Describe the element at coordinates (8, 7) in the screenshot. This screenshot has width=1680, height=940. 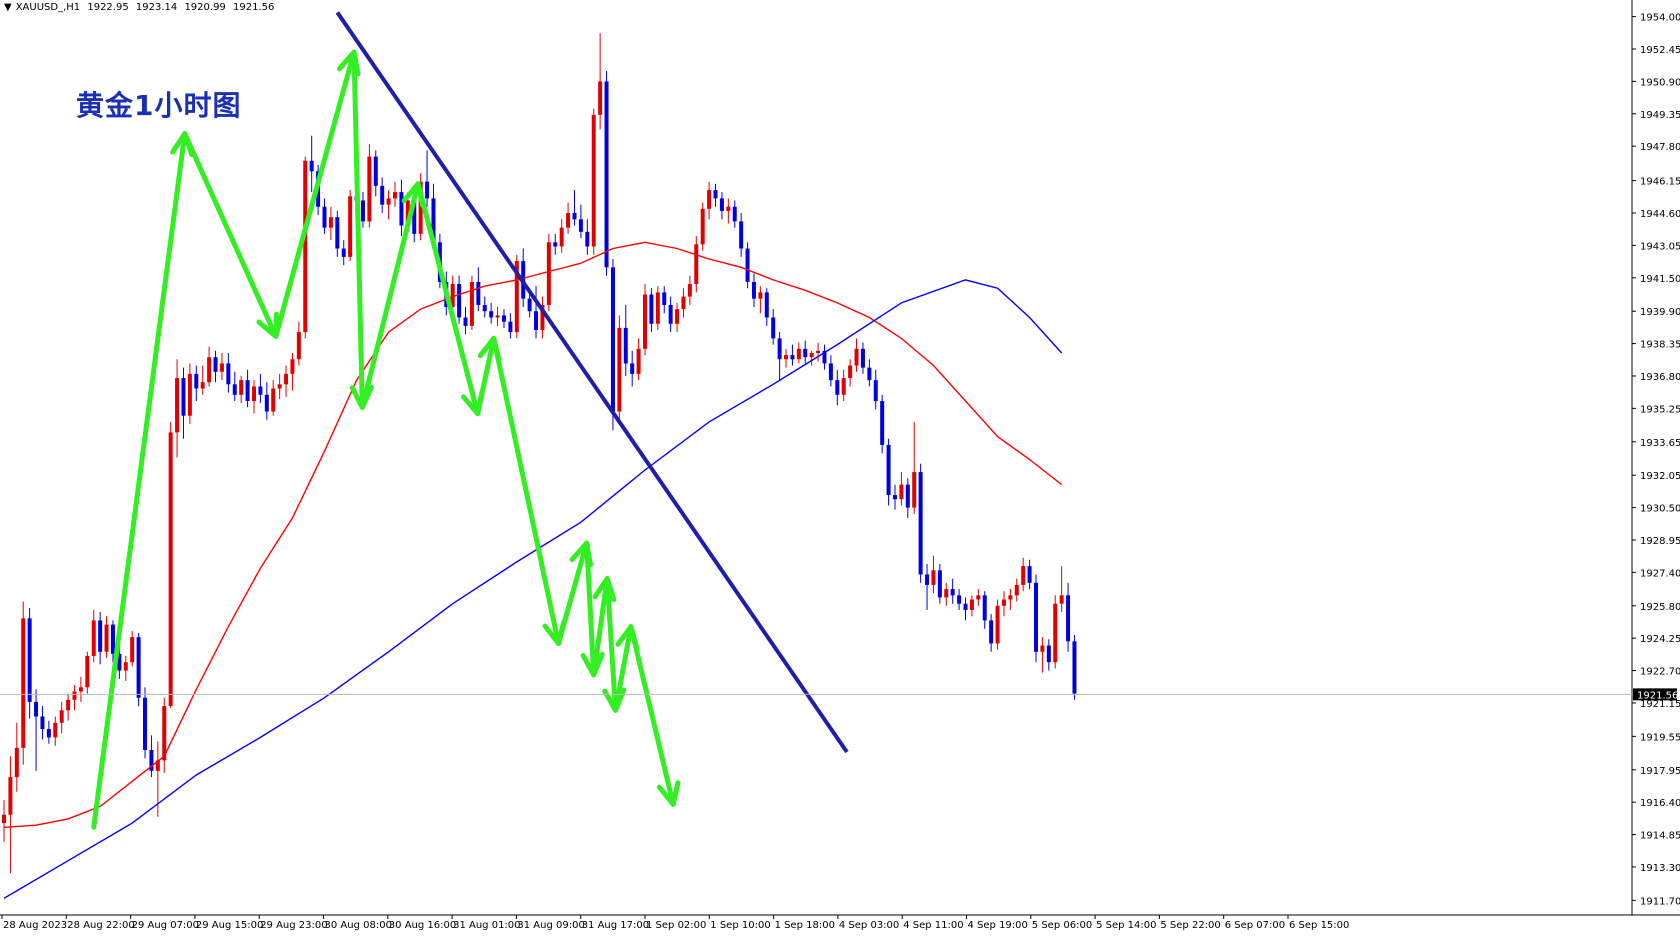
I see `collapse-triangle-icon: ▼` at that location.